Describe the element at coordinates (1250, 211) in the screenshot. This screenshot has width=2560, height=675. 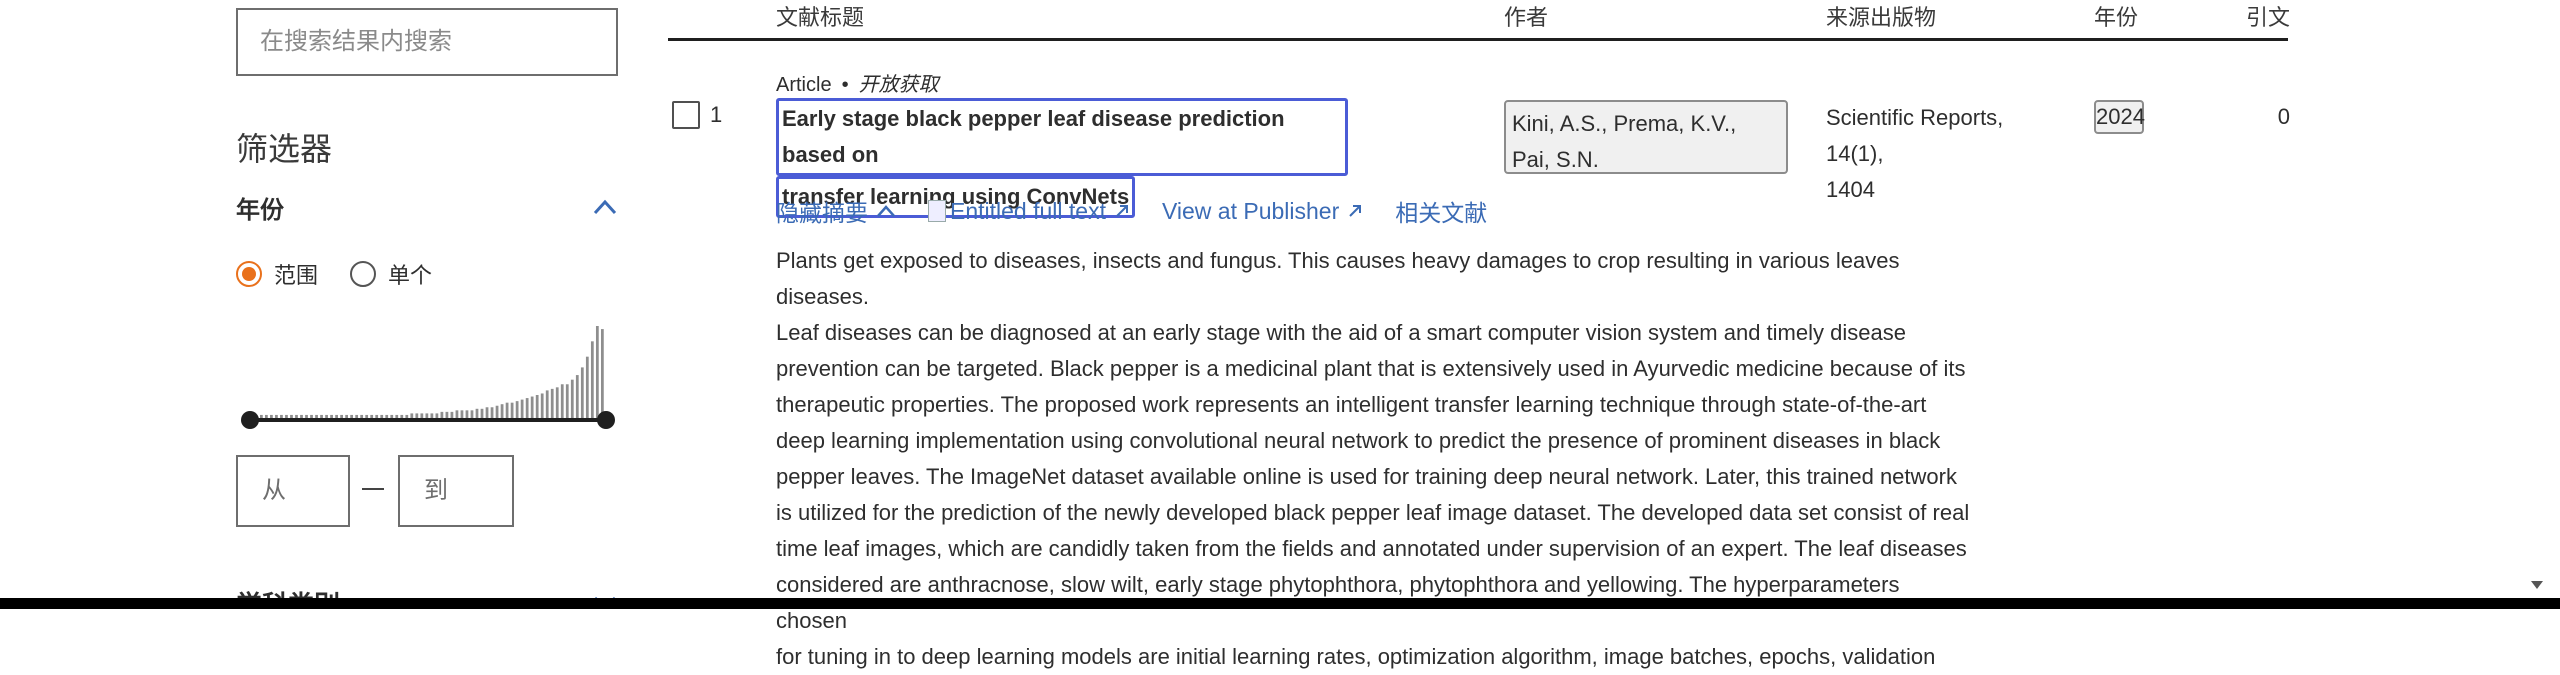
I see `view-at-publisher-label: View at Publisher` at that location.